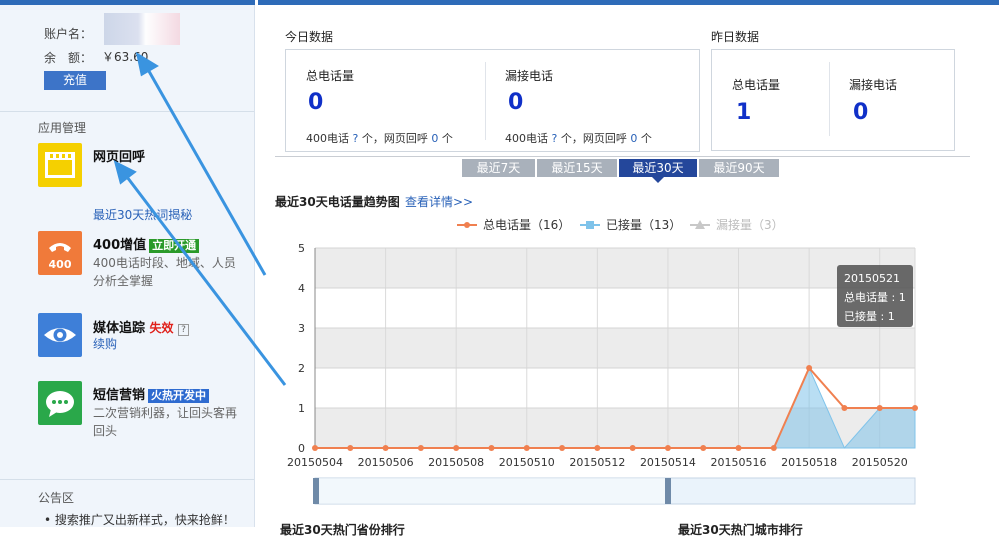 This screenshot has height=538, width=999. Describe the element at coordinates (578, 138) in the screenshot. I see `today-missed-sub: 400电话 ? 个，网页回呼 0 个` at that location.